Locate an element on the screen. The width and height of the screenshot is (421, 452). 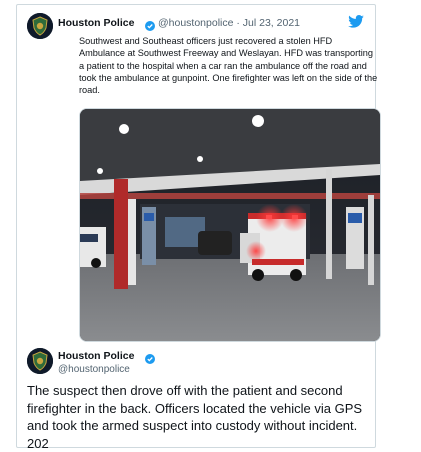
engagement-count: 202 is located at coordinates (38, 443).